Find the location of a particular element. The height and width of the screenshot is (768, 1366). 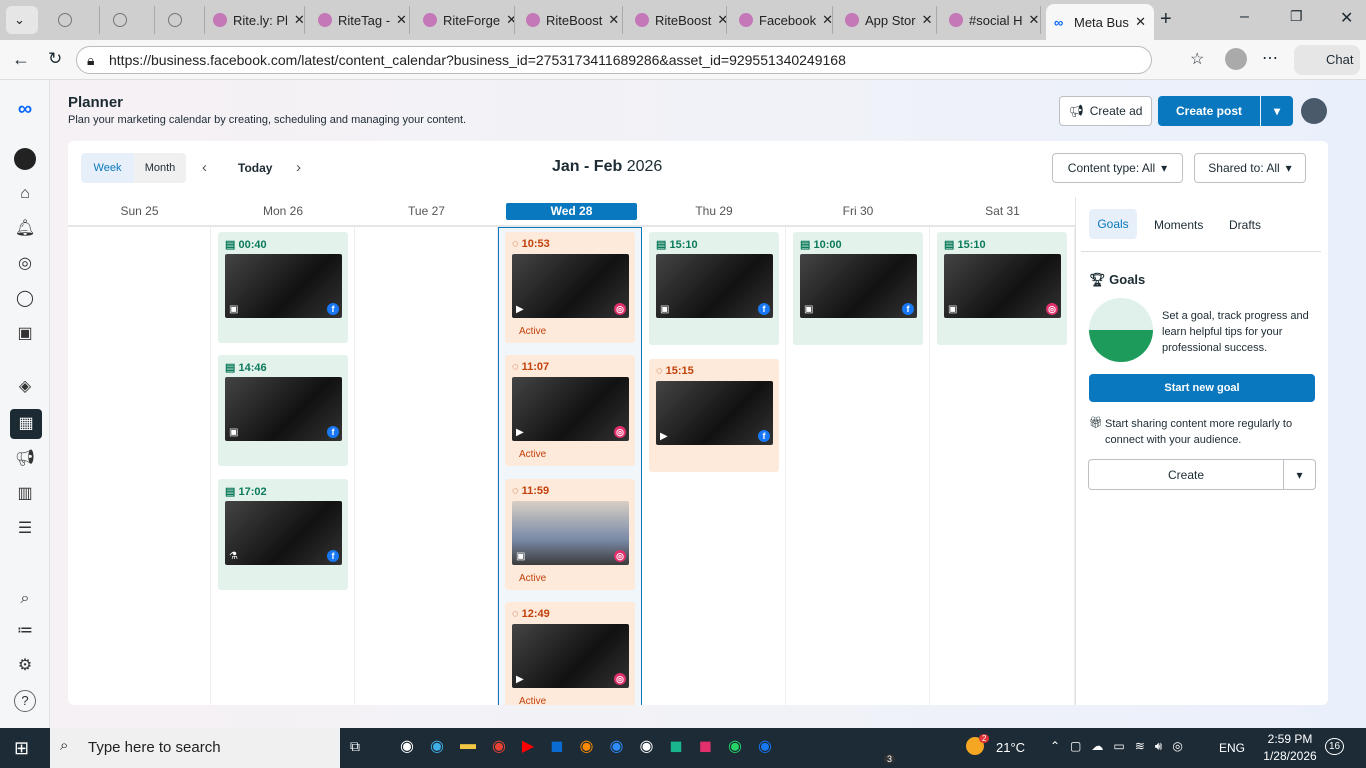

loading-icon: ◌ is located at coordinates (515, 614).